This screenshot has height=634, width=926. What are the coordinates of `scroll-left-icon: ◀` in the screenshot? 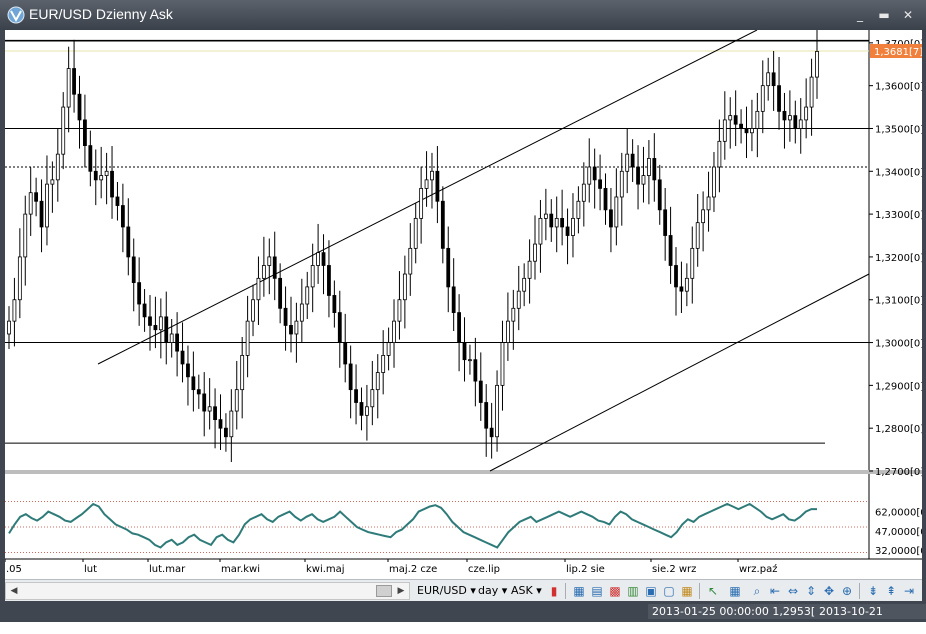 It's located at (14, 591).